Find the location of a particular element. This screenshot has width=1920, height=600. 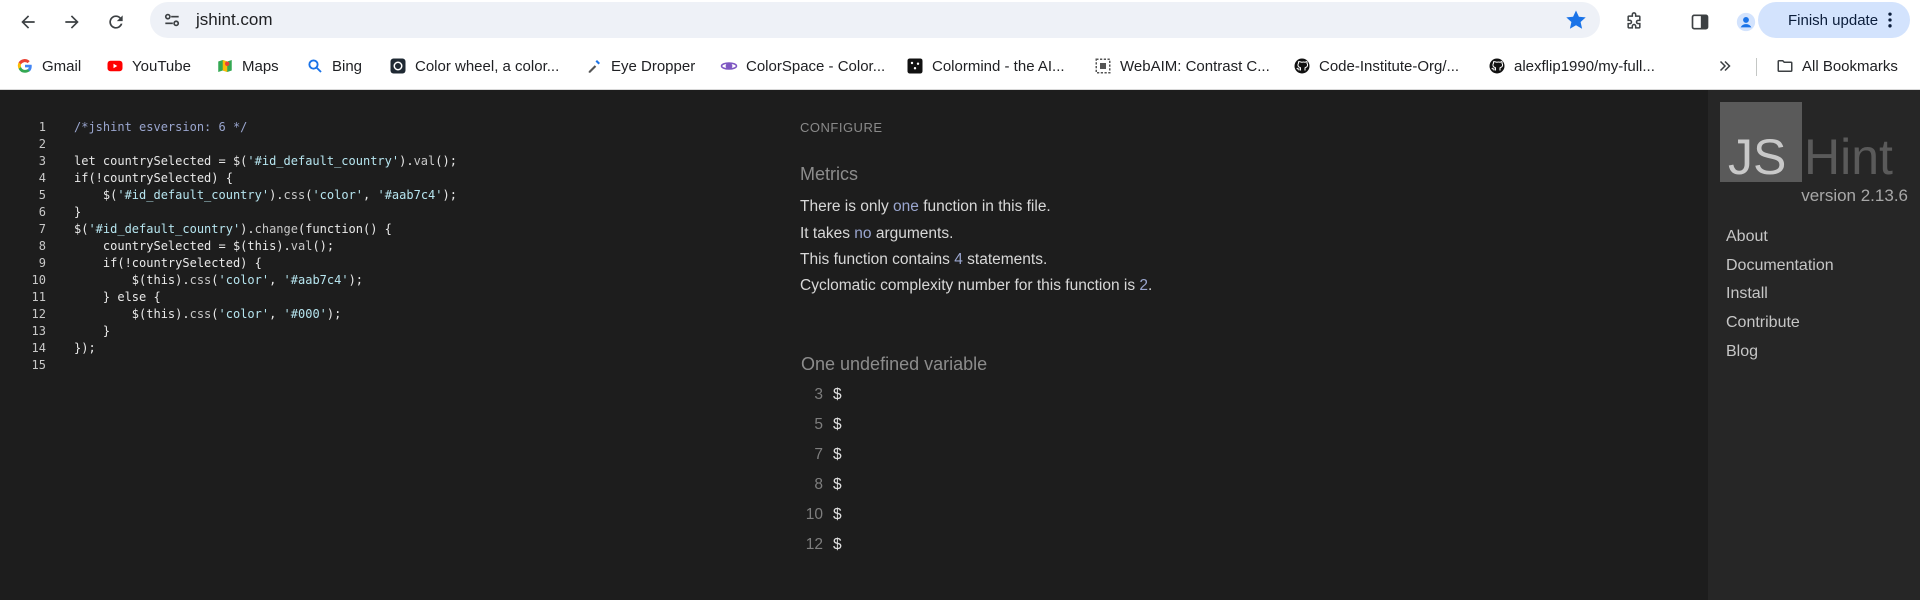

forward-button is located at coordinates (72, 22).